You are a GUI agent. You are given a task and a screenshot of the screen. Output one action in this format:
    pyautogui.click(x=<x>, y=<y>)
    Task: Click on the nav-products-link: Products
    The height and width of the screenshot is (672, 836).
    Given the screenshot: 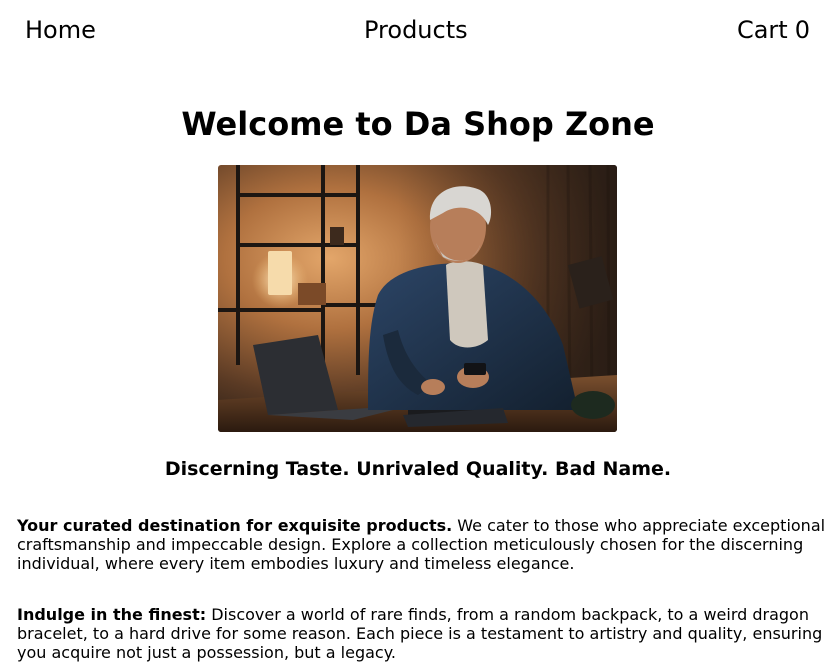 What is the action you would take?
    pyautogui.click(x=416, y=30)
    